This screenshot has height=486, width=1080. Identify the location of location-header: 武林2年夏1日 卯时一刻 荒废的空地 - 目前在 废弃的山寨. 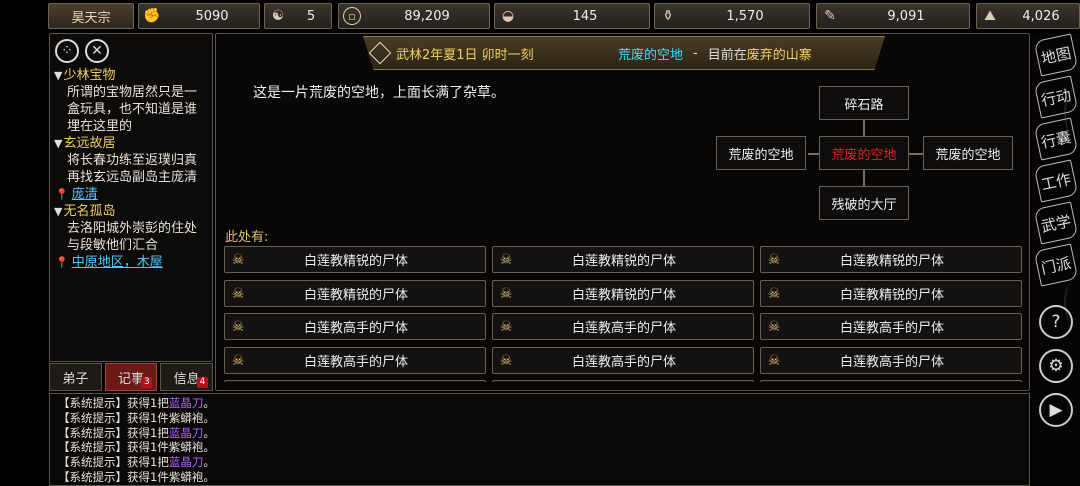
(624, 53).